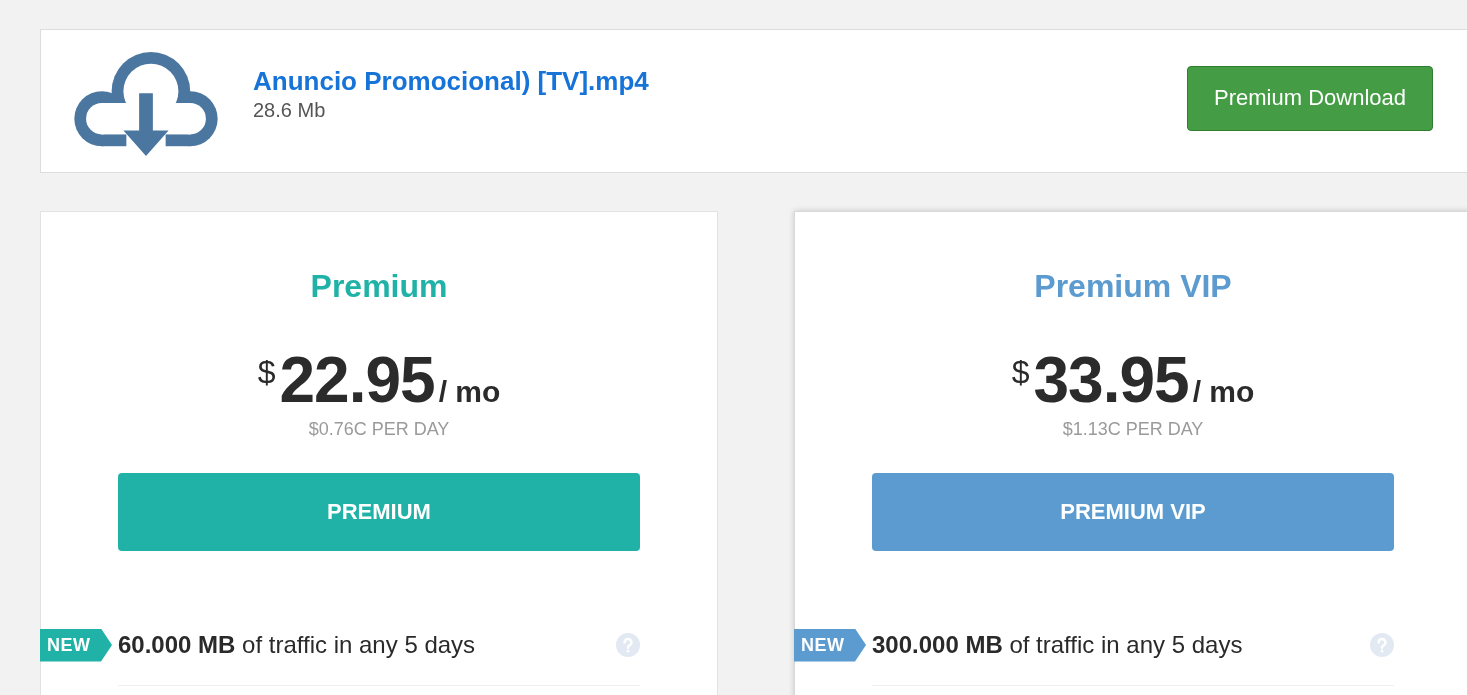  I want to click on file-name-link: Anuncio Promocional) [TV].mp4, so click(451, 80).